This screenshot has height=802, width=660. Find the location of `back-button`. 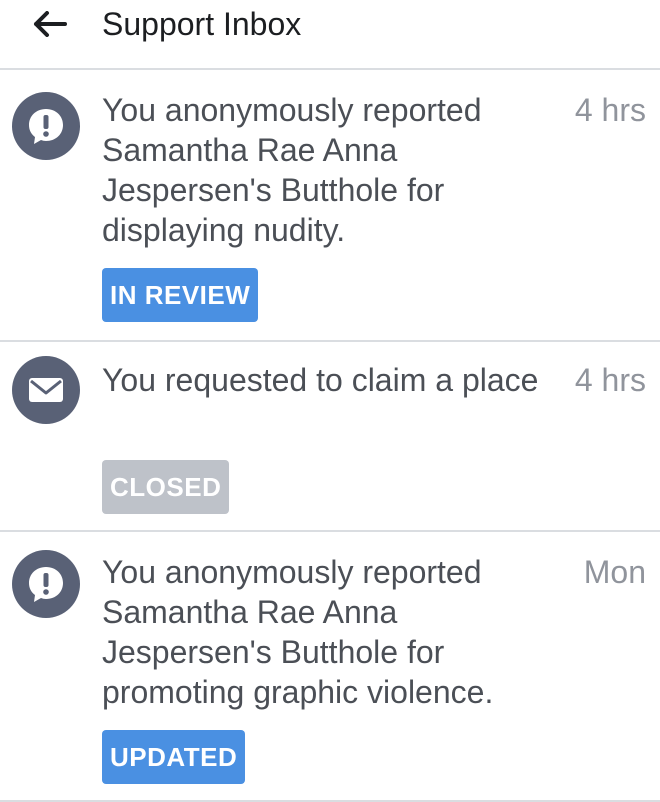

back-button is located at coordinates (50, 24).